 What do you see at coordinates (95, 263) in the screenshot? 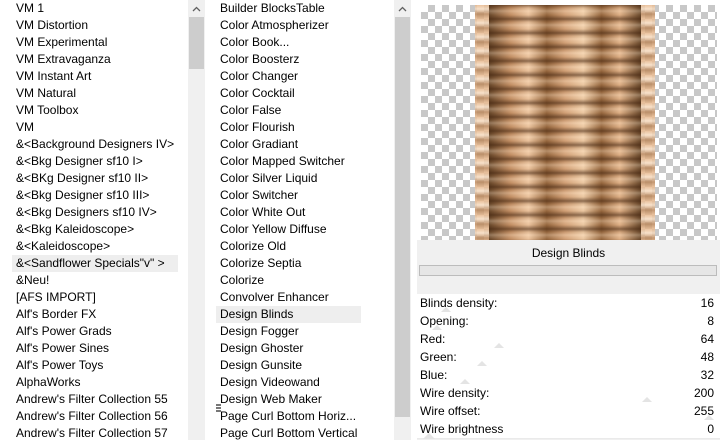
I see `filter-category-item: &<Sandflower Specials"v" >` at bounding box center [95, 263].